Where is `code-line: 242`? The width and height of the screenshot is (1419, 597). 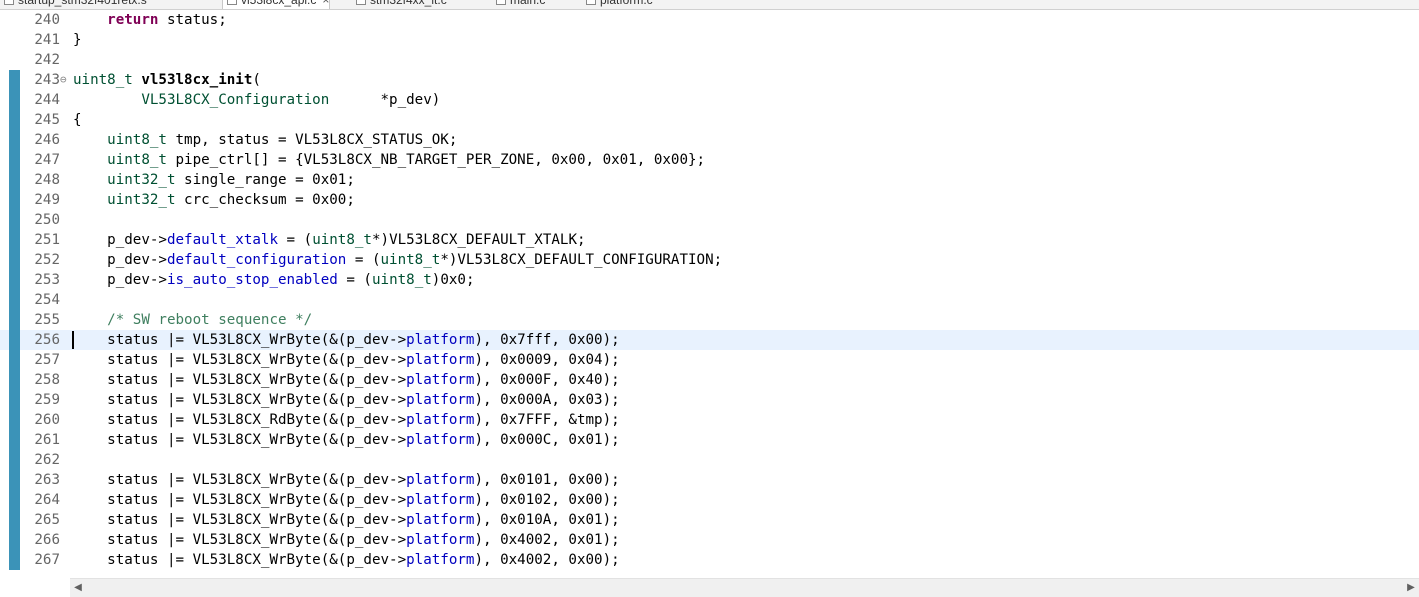
code-line: 242 is located at coordinates (709, 60).